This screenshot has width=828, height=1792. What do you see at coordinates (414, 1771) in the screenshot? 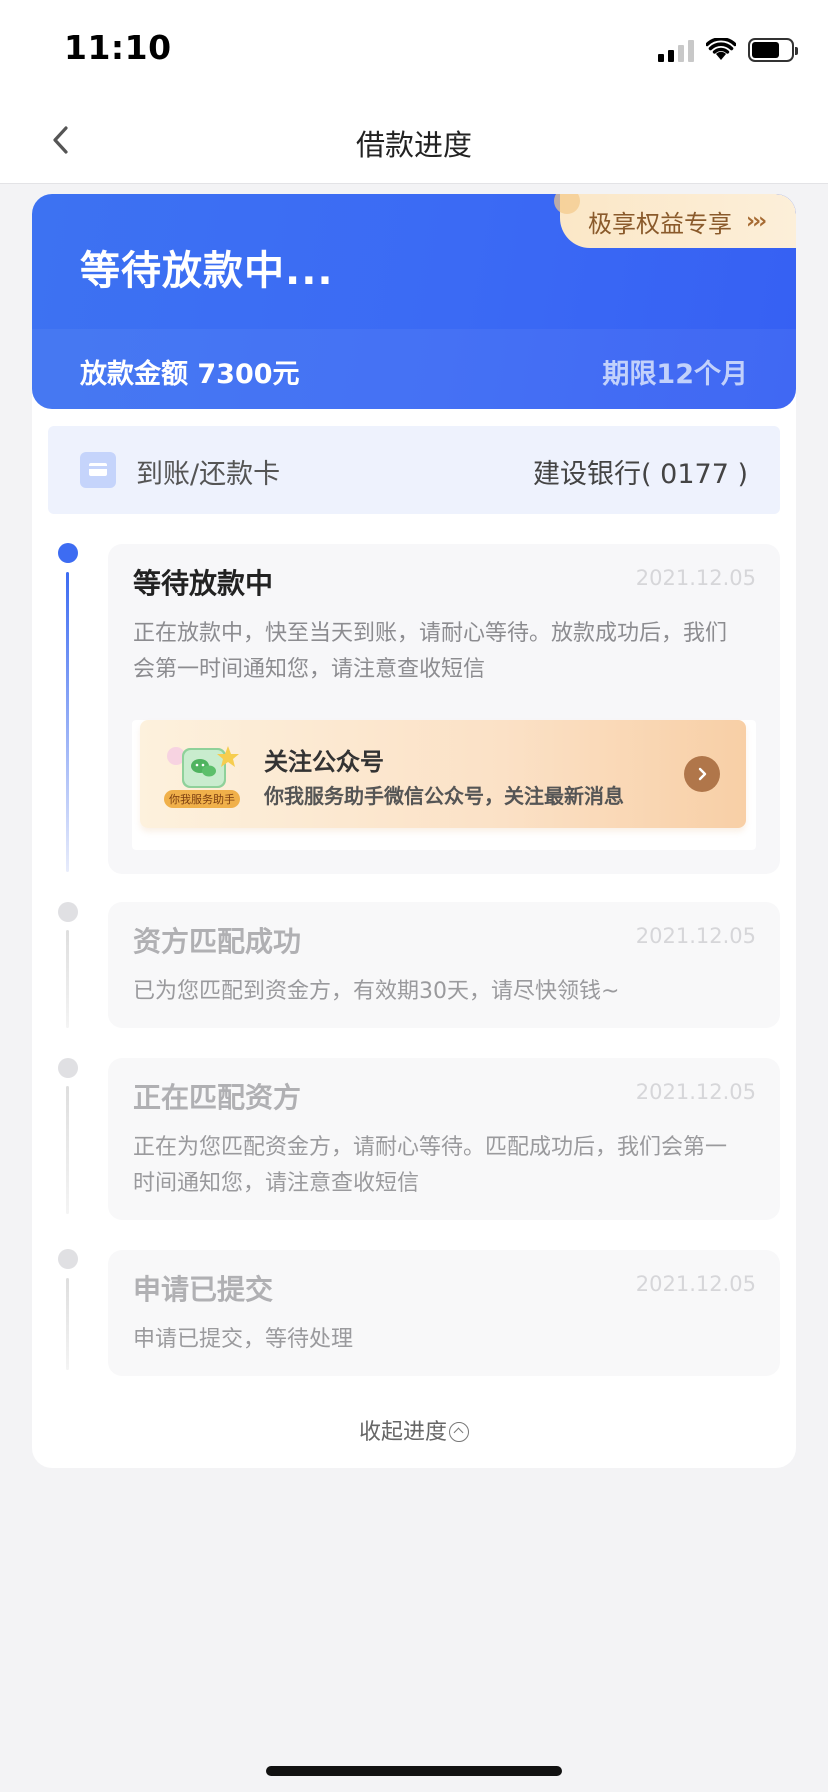
I see `home-indicator` at bounding box center [414, 1771].